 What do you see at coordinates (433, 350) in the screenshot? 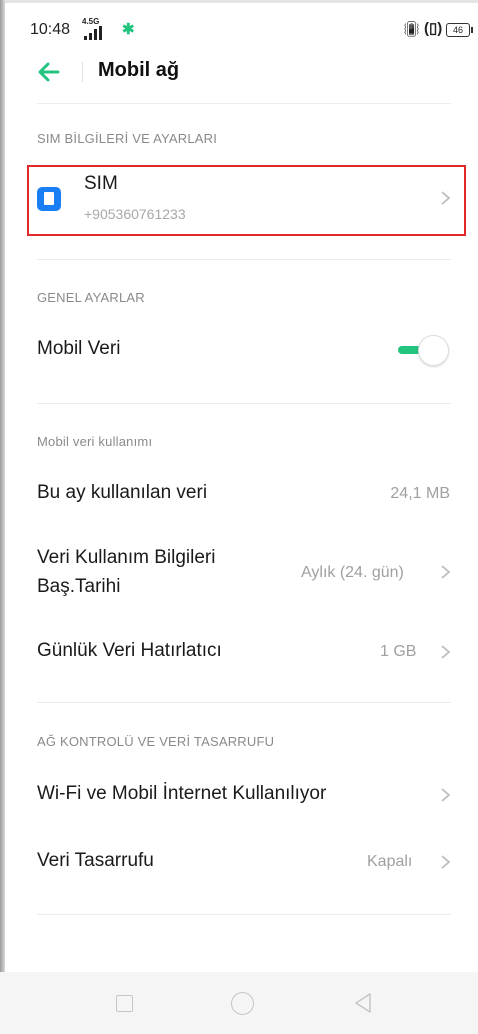
I see `toggle-knob` at bounding box center [433, 350].